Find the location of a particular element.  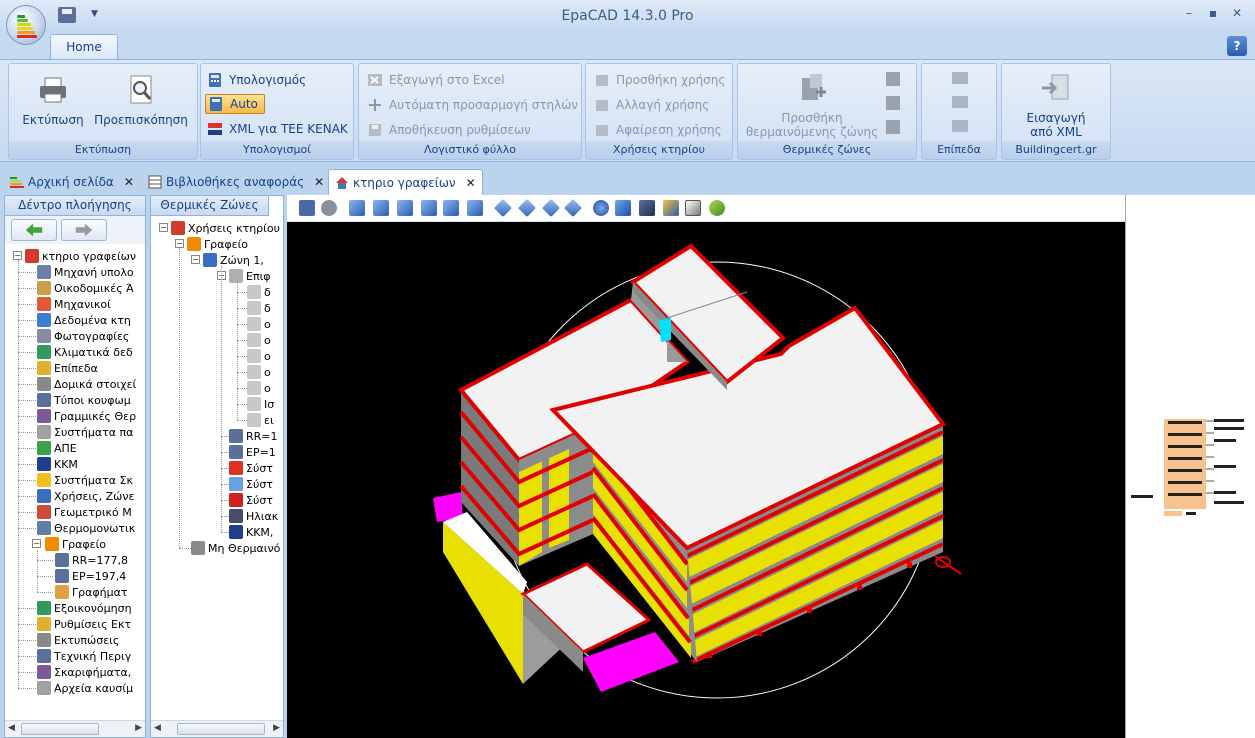

view-cube-6-icon is located at coordinates (475, 208).